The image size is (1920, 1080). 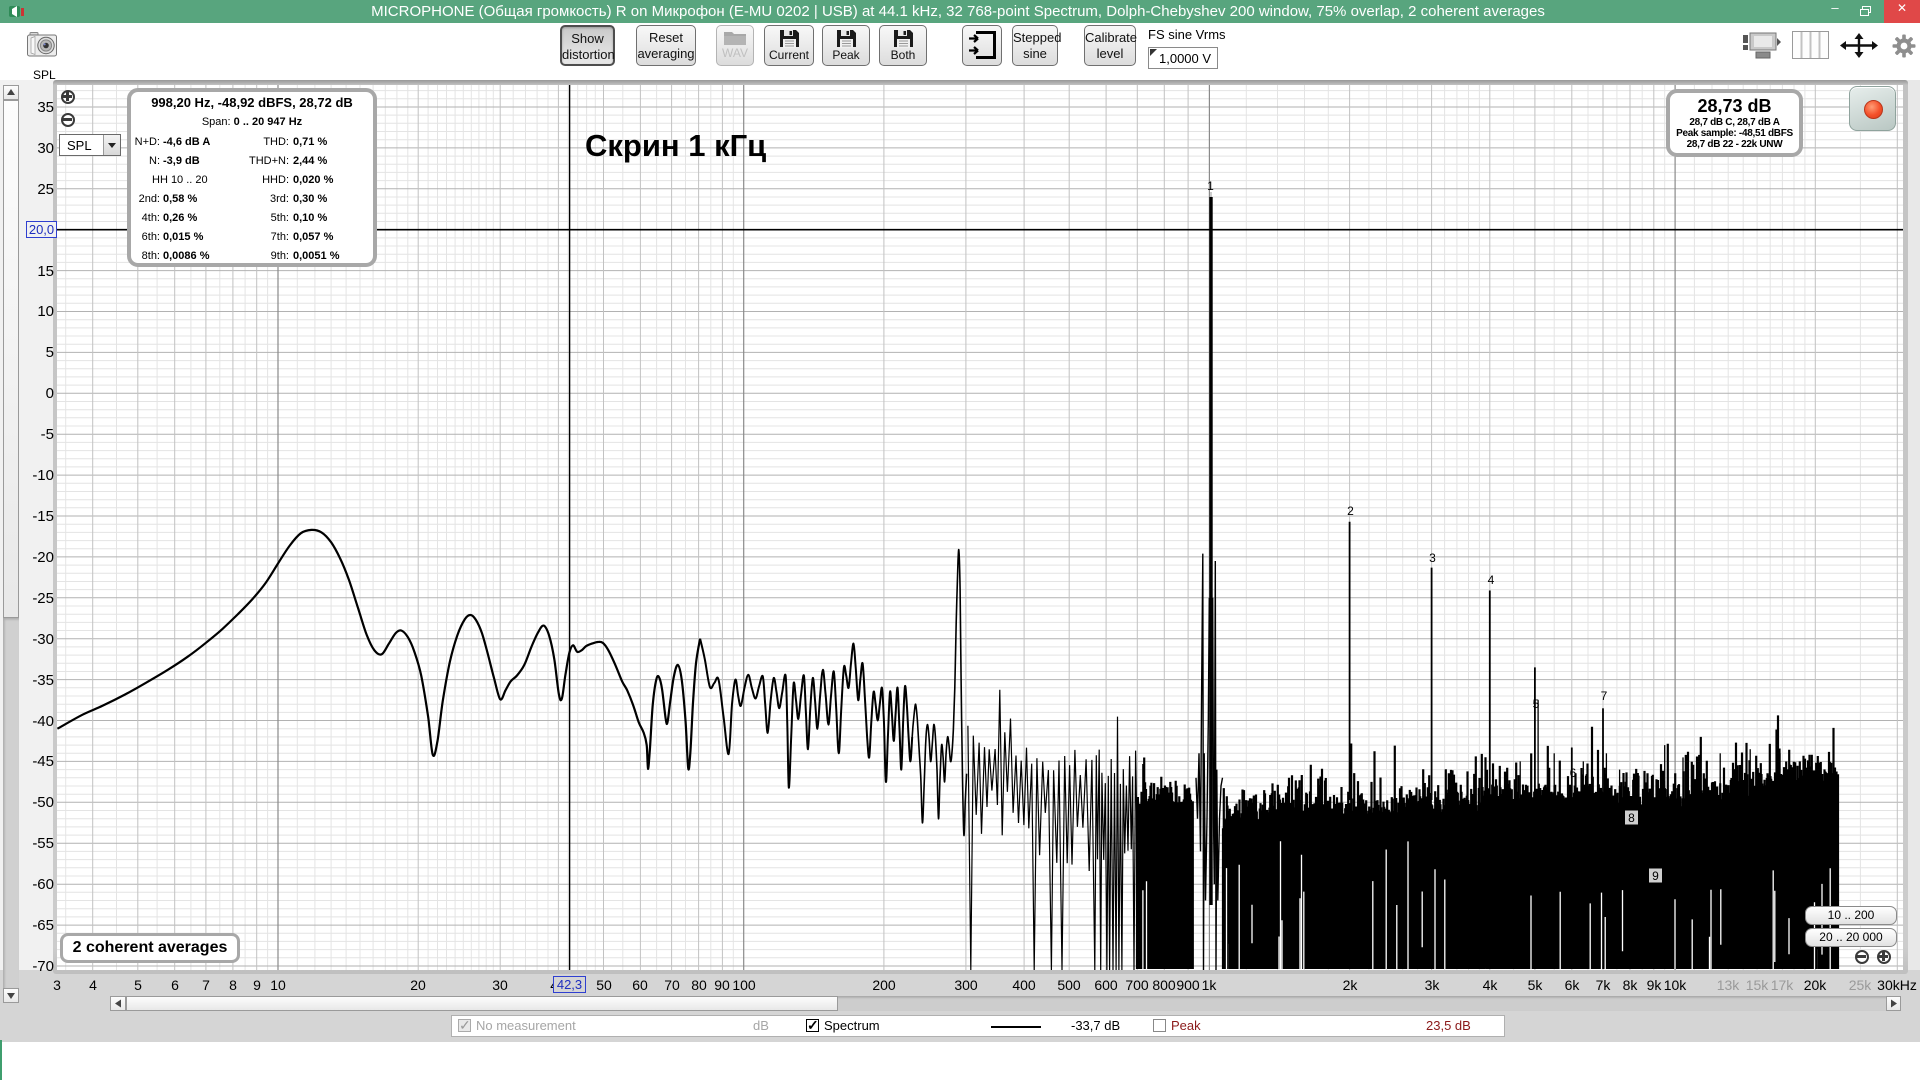 What do you see at coordinates (1655, 876) in the screenshot?
I see `svg-text: 9` at bounding box center [1655, 876].